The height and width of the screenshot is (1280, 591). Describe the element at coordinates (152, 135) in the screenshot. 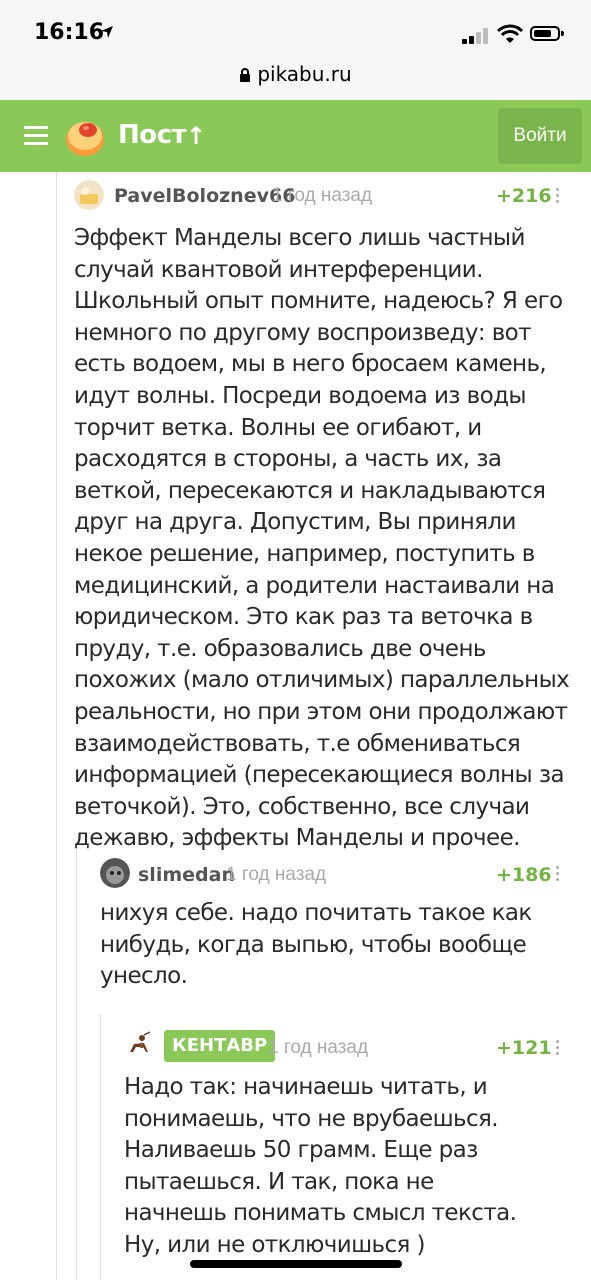

I see `page-title: Пост` at that location.